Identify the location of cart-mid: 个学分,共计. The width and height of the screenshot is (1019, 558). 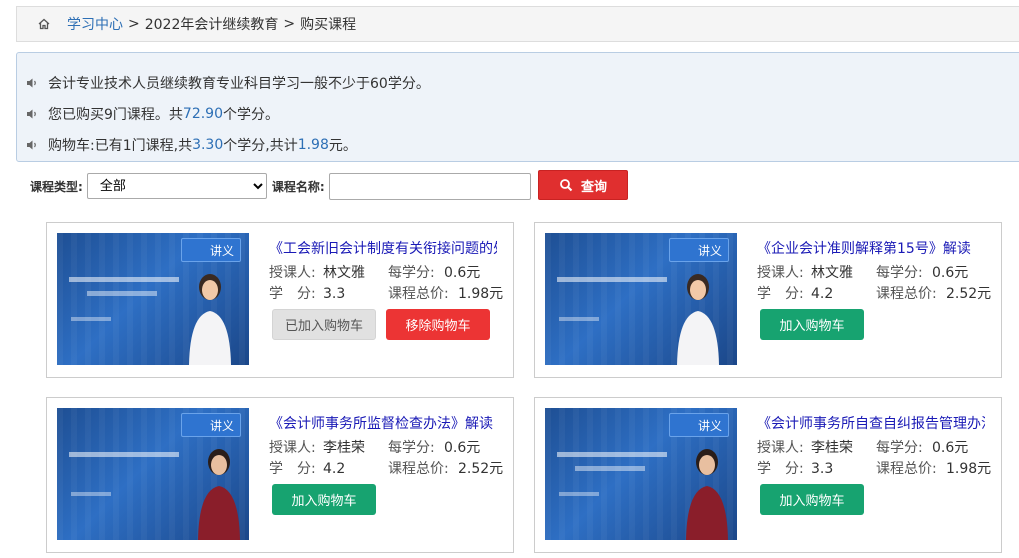
(260, 145).